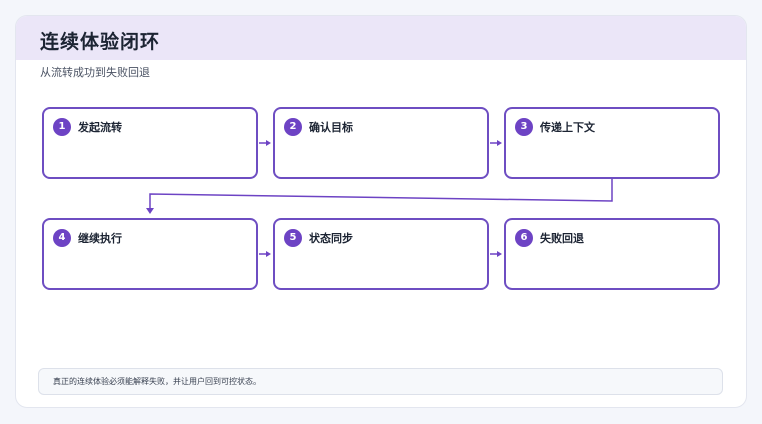 The width and height of the screenshot is (762, 424). I want to click on step-label: 失败回退, so click(562, 238).